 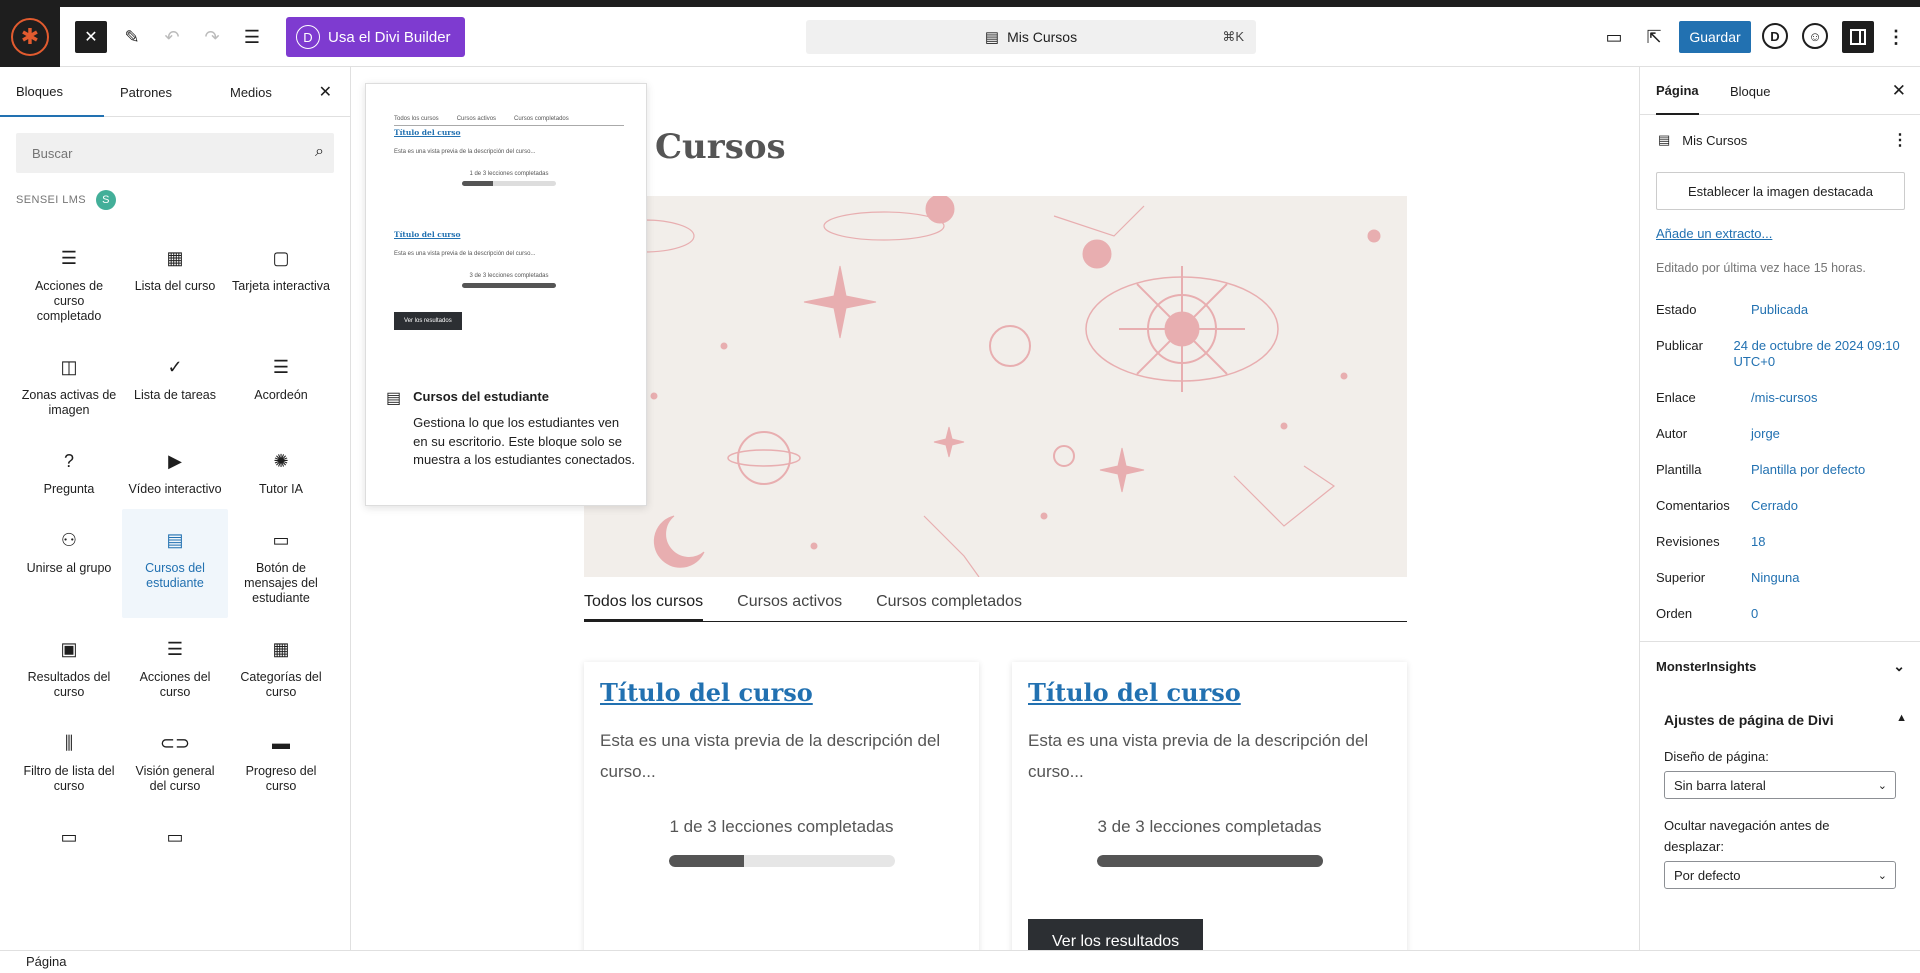 I want to click on block-item: ▢ Tarjeta interactiva, so click(x=281, y=281).